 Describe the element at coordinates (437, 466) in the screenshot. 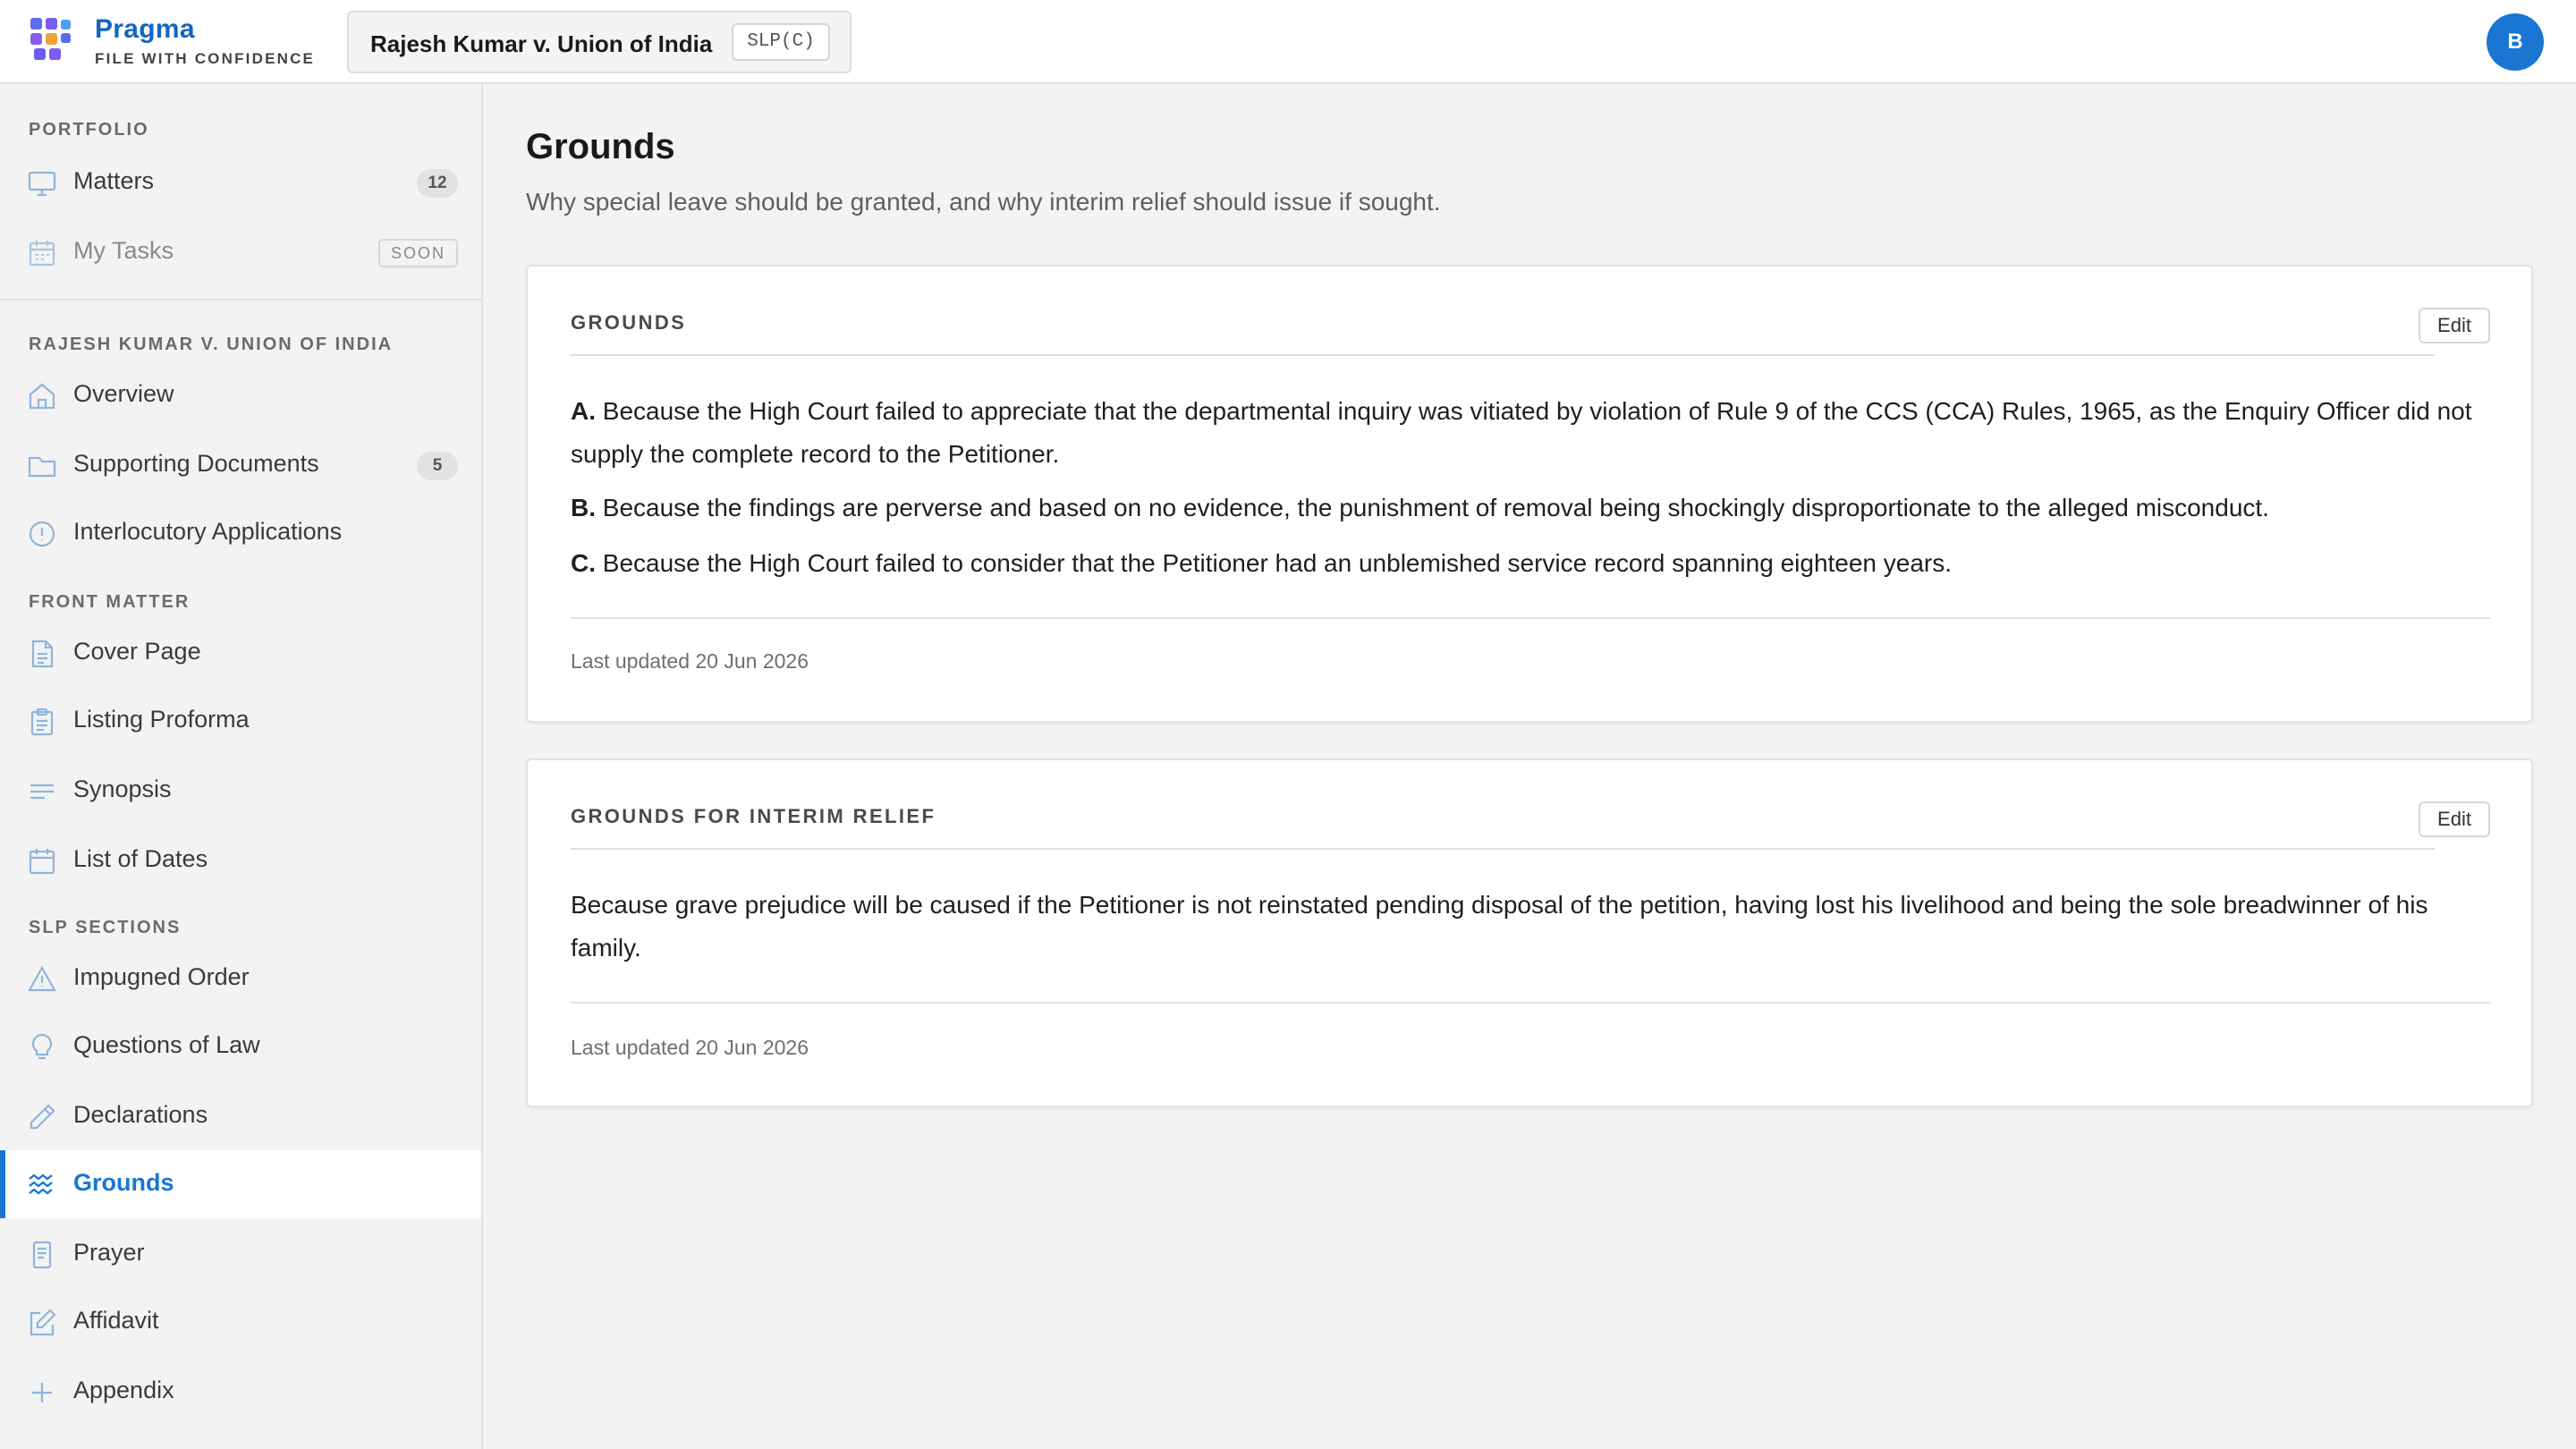

I see `count-badge: 5` at that location.